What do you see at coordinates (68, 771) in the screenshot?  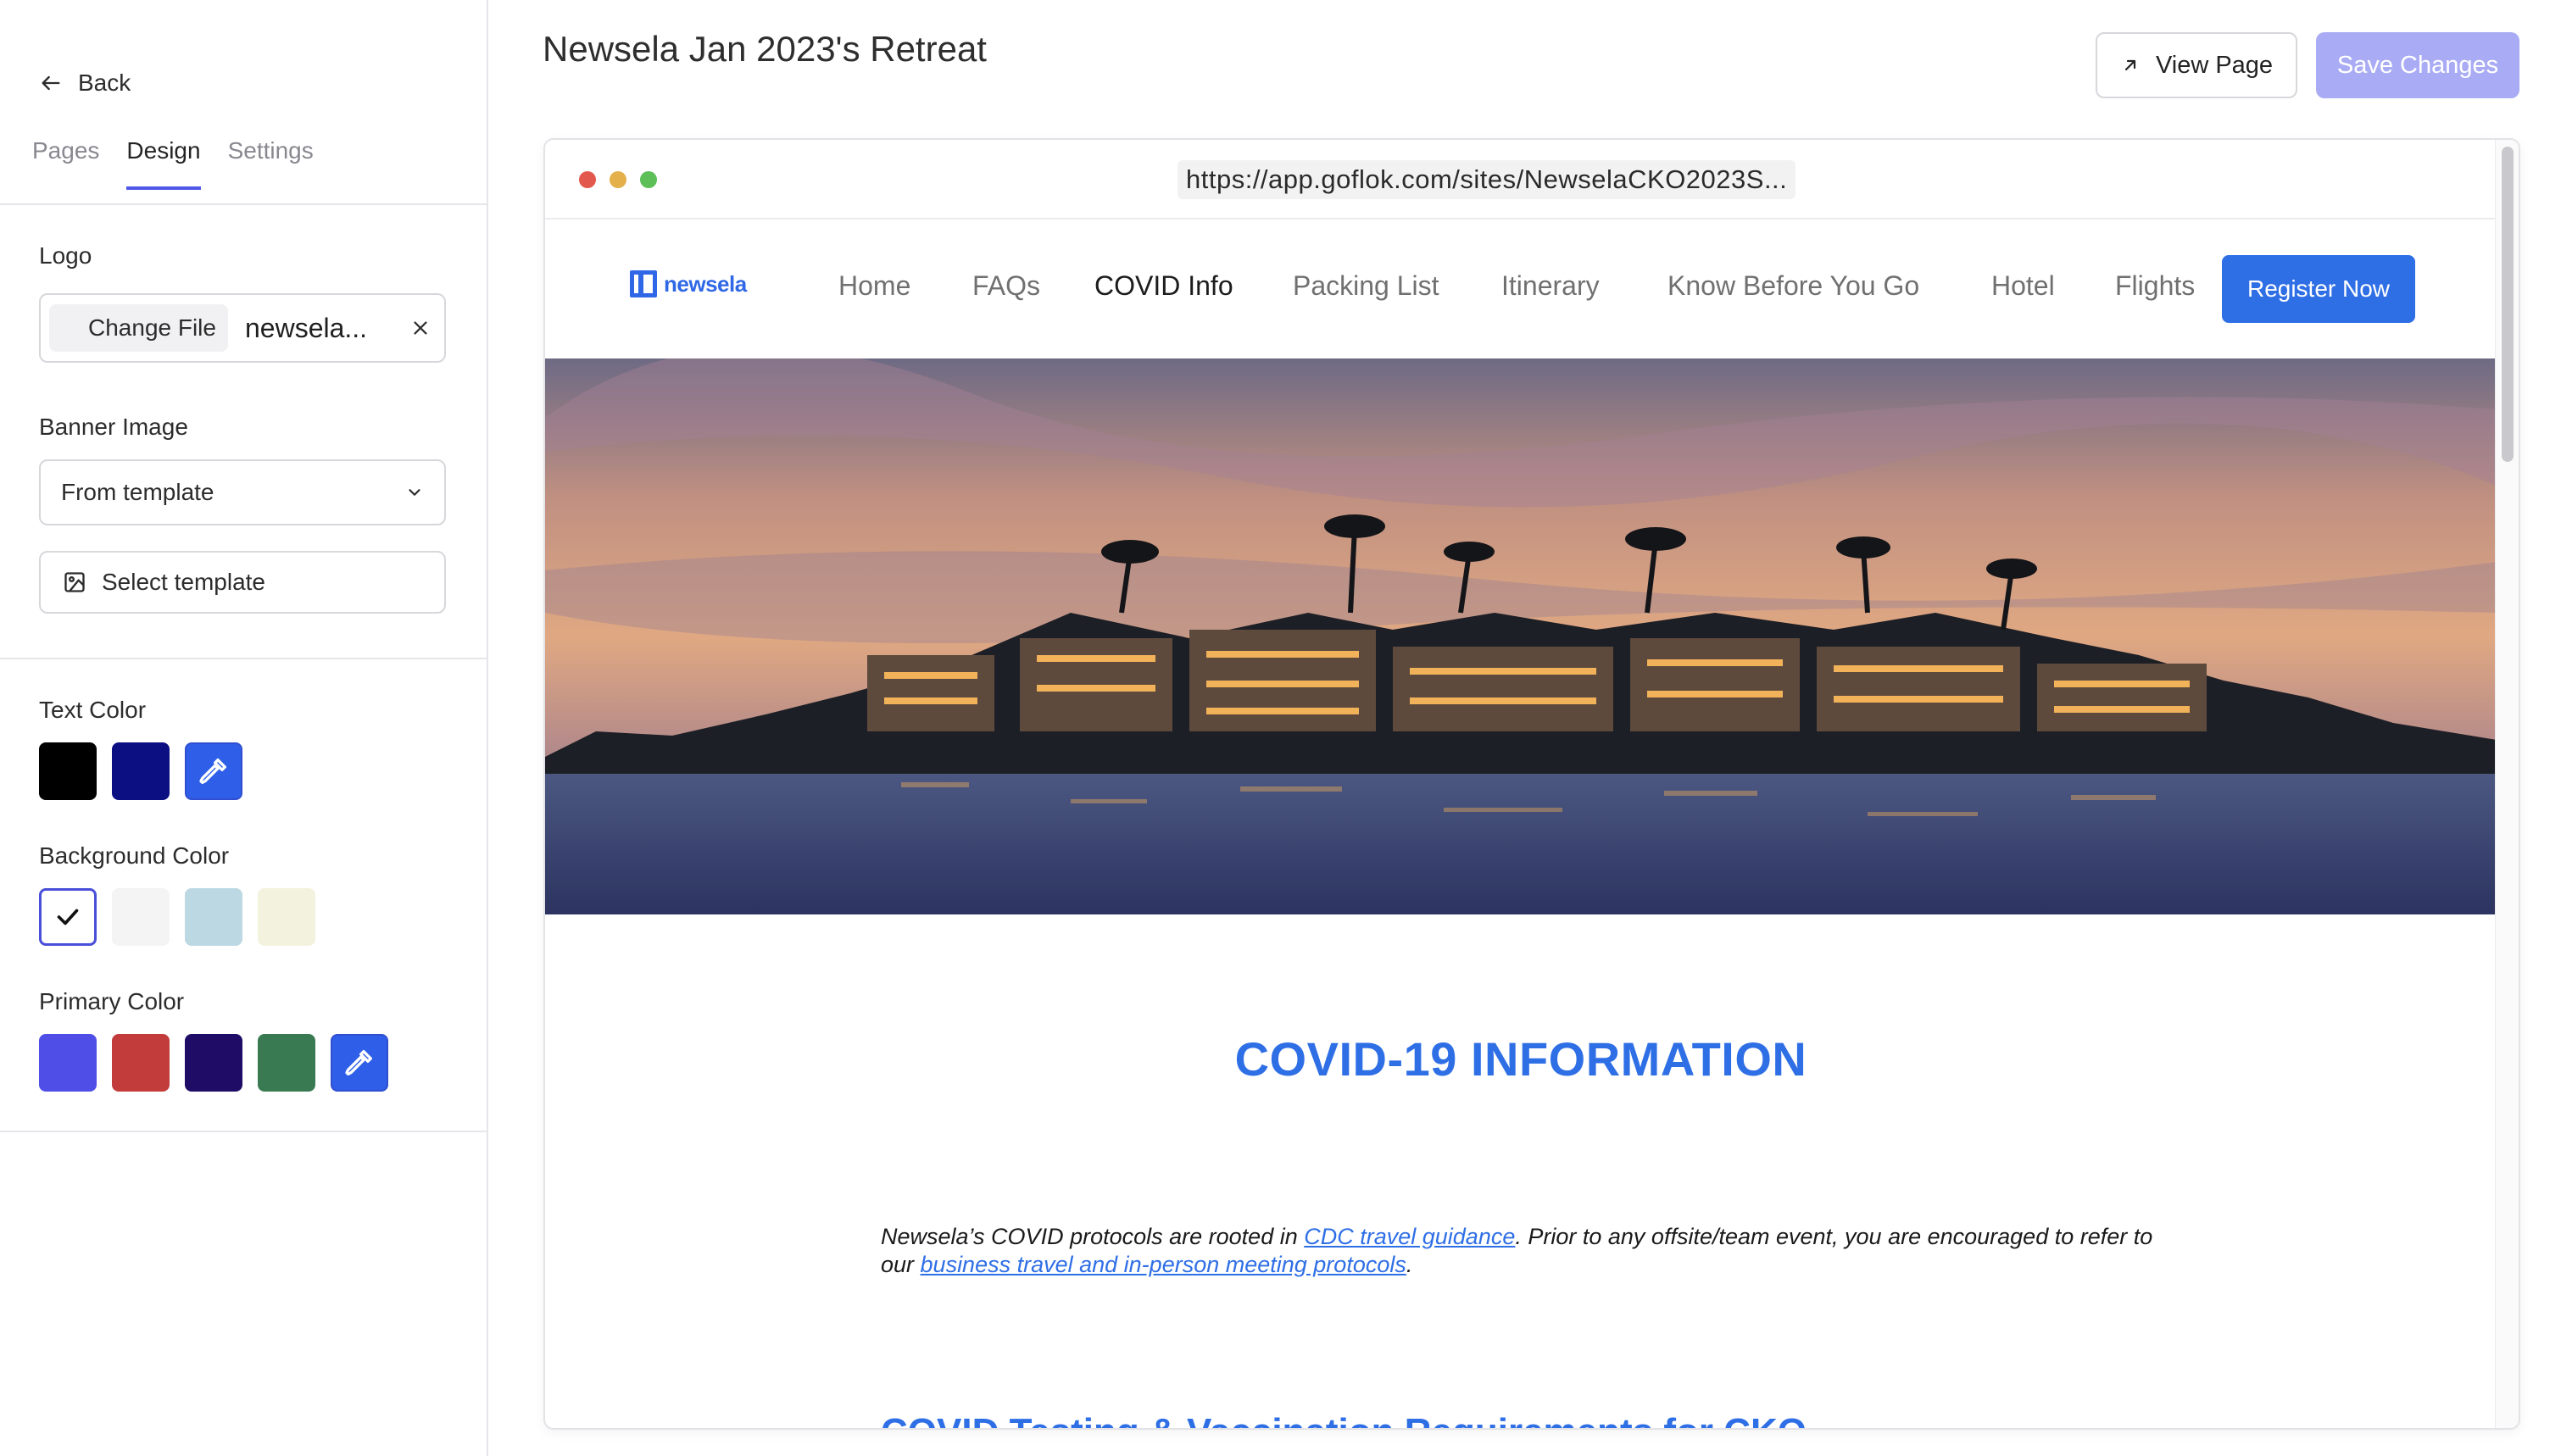 I see `text-color-swatch-black` at bounding box center [68, 771].